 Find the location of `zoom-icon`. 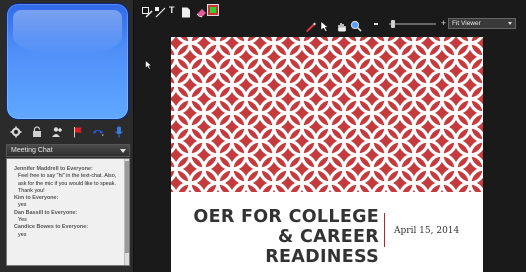

zoom-icon is located at coordinates (356, 25).